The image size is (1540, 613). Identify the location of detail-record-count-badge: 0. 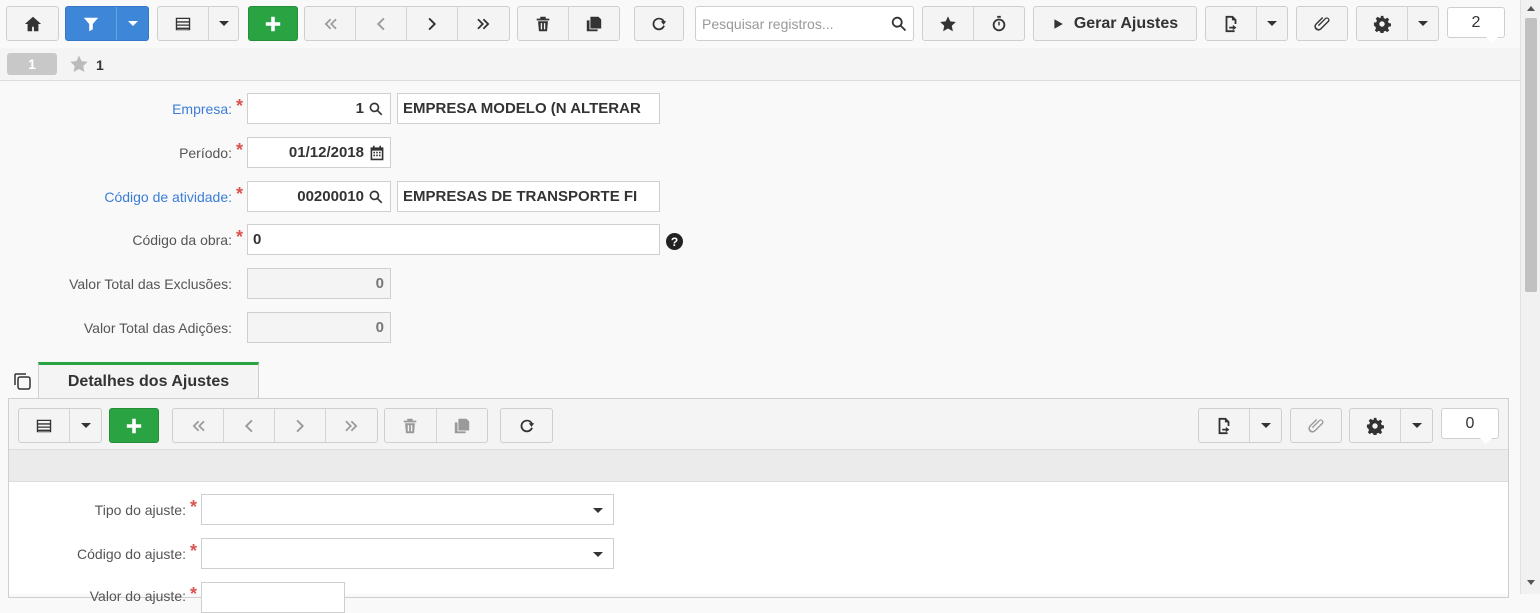
(1470, 426).